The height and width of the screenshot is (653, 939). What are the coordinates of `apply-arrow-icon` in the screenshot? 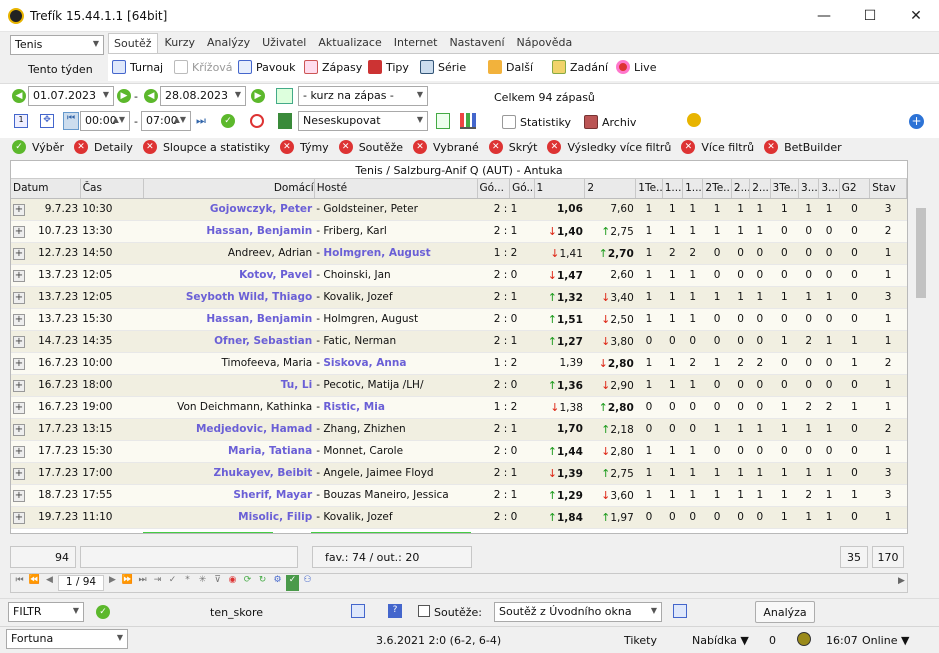 It's located at (284, 96).